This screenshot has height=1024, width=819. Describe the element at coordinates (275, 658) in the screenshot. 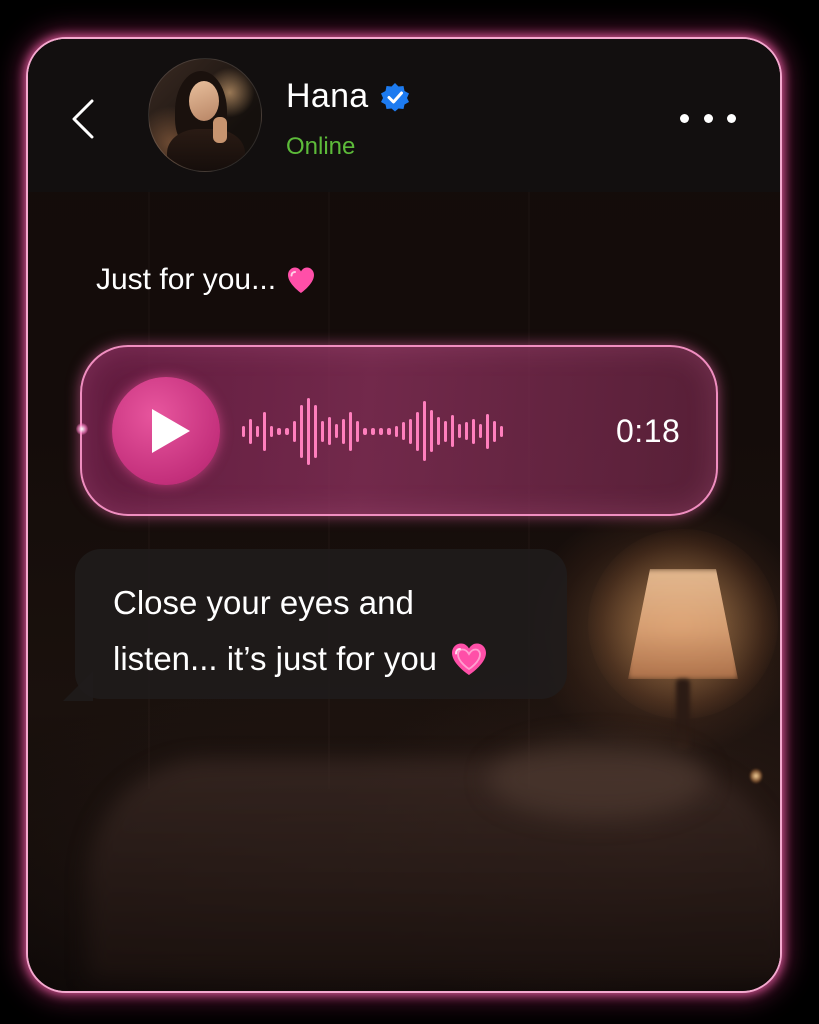

I see `message-line-2: listen... it’s just for you` at that location.